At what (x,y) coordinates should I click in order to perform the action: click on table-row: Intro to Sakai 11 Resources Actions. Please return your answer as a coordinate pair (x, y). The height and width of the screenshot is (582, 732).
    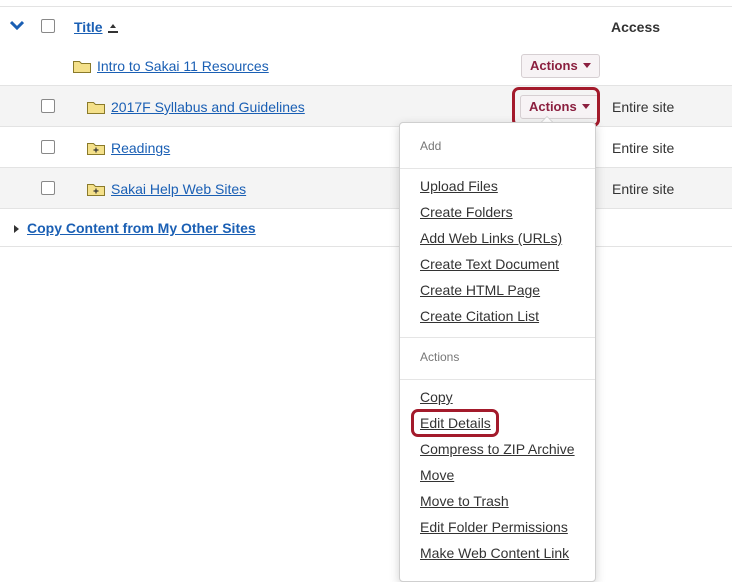
    Looking at the image, I should click on (366, 65).